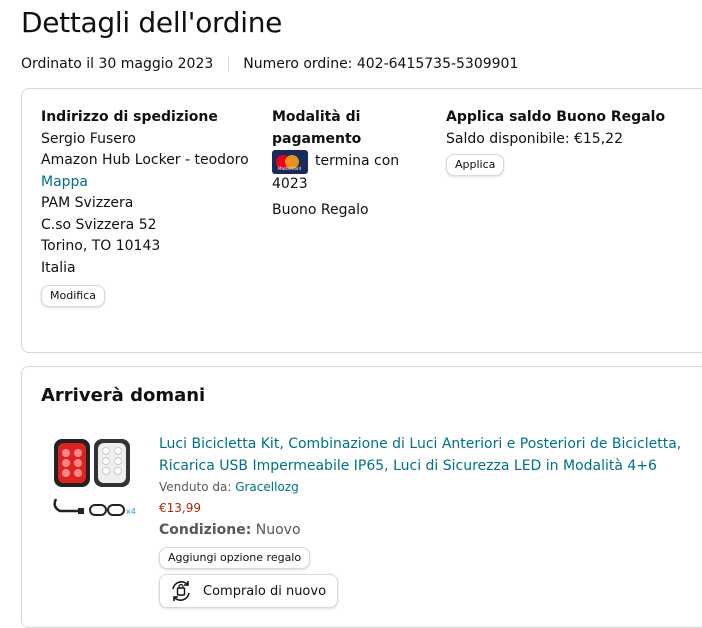 The image size is (702, 628). Describe the element at coordinates (152, 22) in the screenshot. I see `page-title: Dettagli dell'ordine` at that location.